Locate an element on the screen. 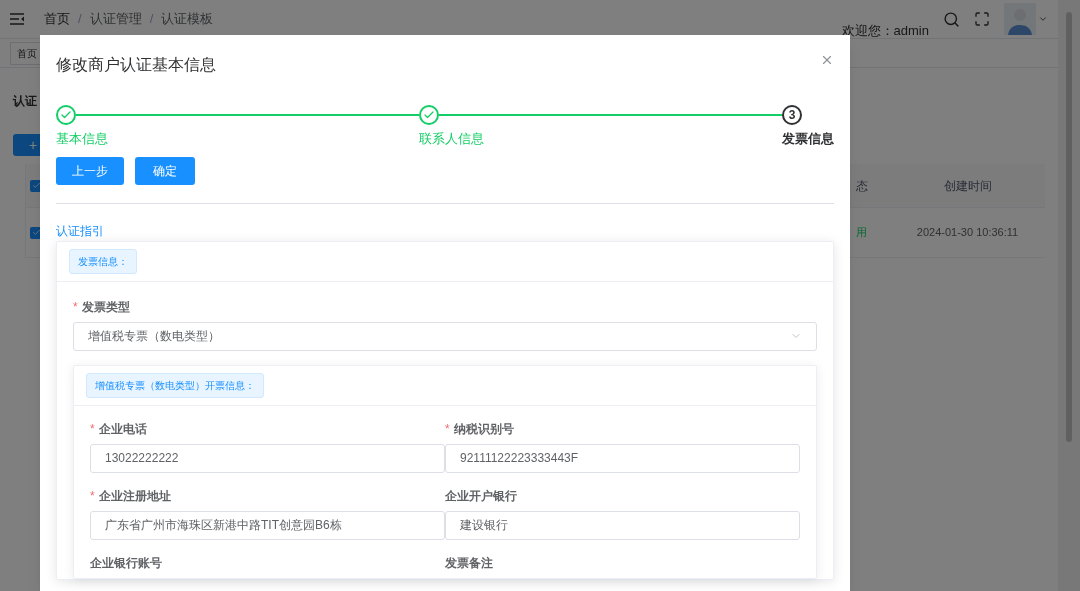  step-number: 3 is located at coordinates (792, 115).